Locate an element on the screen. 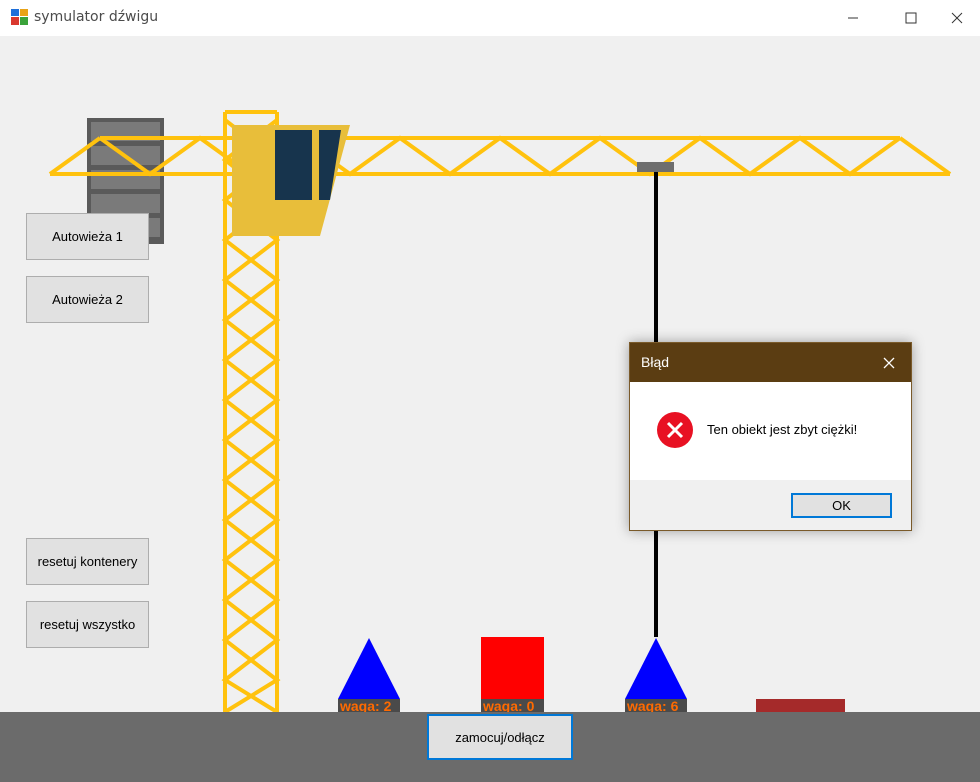 The width and height of the screenshot is (980, 782). error-icon is located at coordinates (675, 430).